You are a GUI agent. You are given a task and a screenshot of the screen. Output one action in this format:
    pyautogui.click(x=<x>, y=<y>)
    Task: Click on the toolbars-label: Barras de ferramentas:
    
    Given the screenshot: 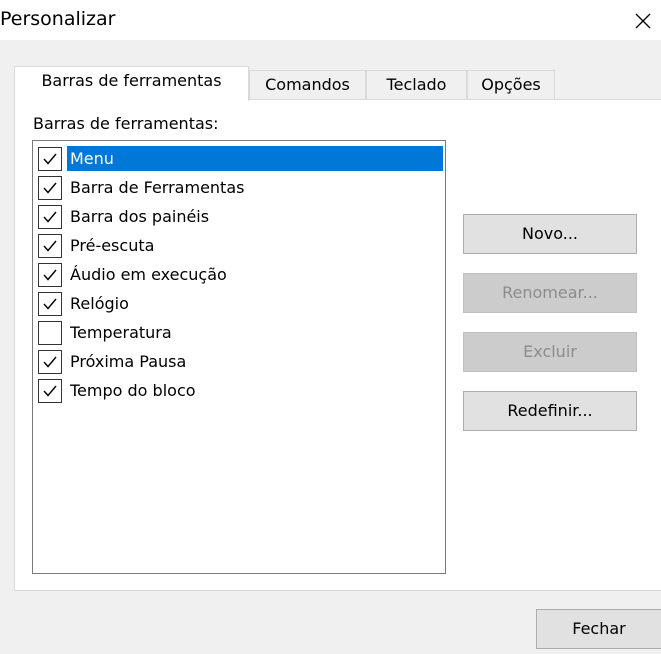 What is the action you would take?
    pyautogui.click(x=126, y=123)
    